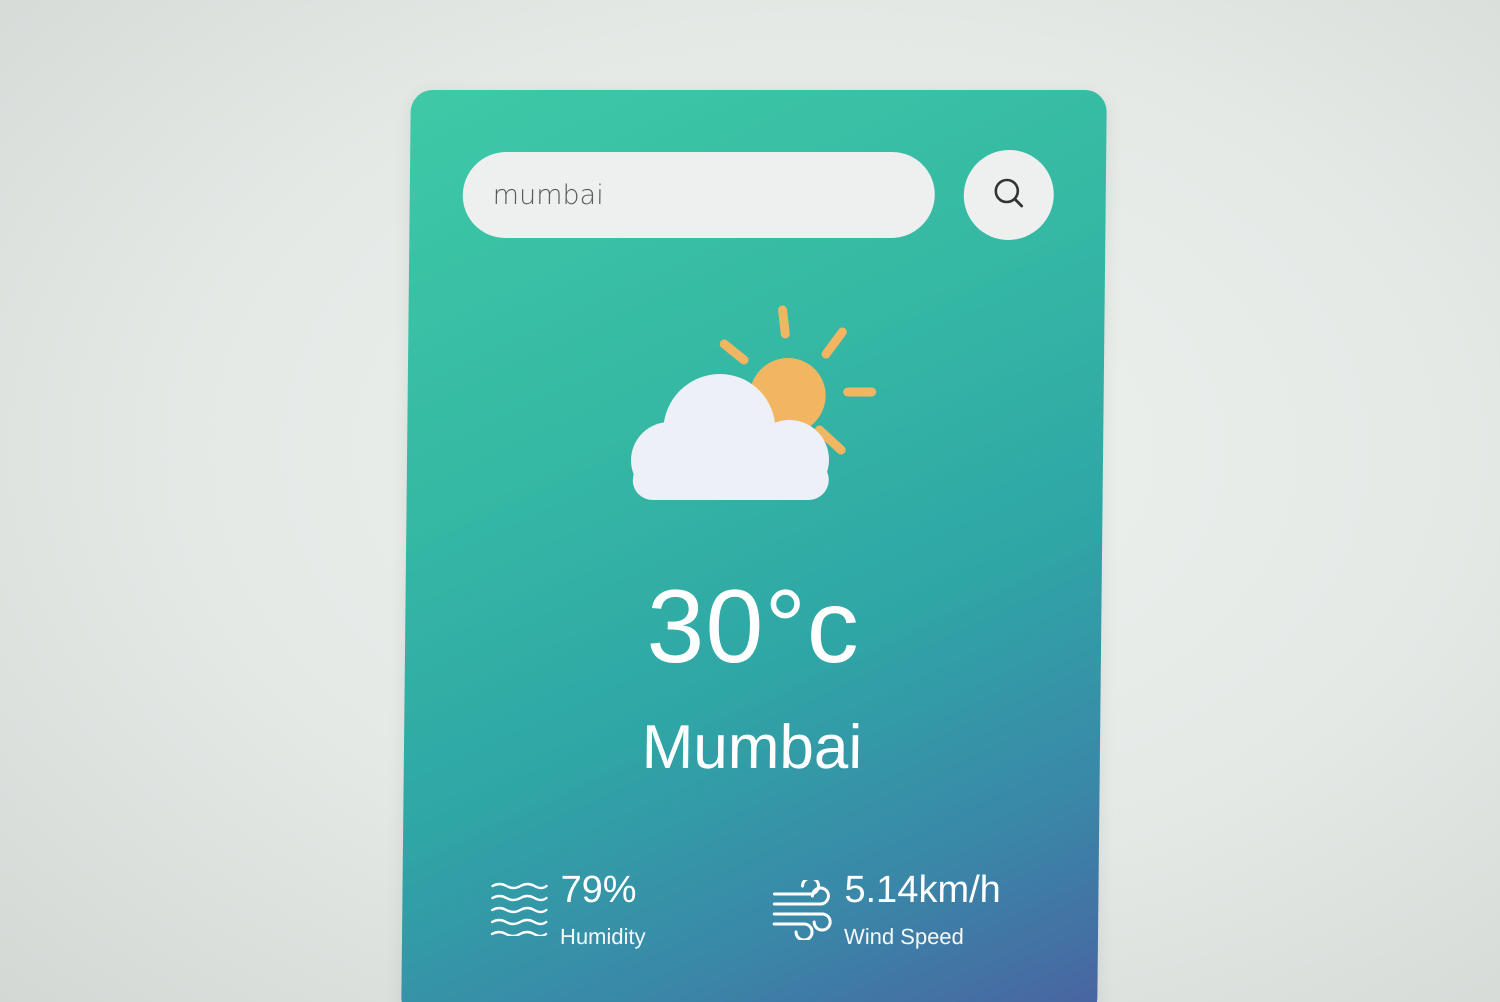 The width and height of the screenshot is (1500, 1002). Describe the element at coordinates (754, 405) in the screenshot. I see `partly-cloudy-icon` at that location.